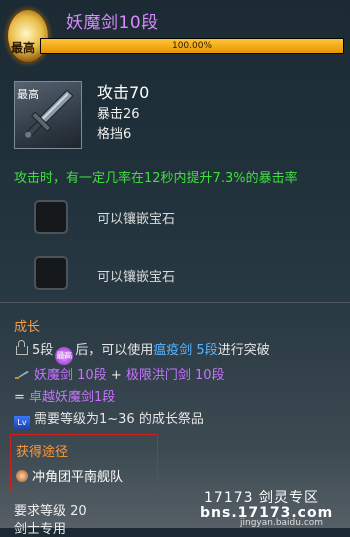 The image size is (350, 537). What do you see at coordinates (22, 347) in the screenshot?
I see `lock-icon` at bounding box center [22, 347].